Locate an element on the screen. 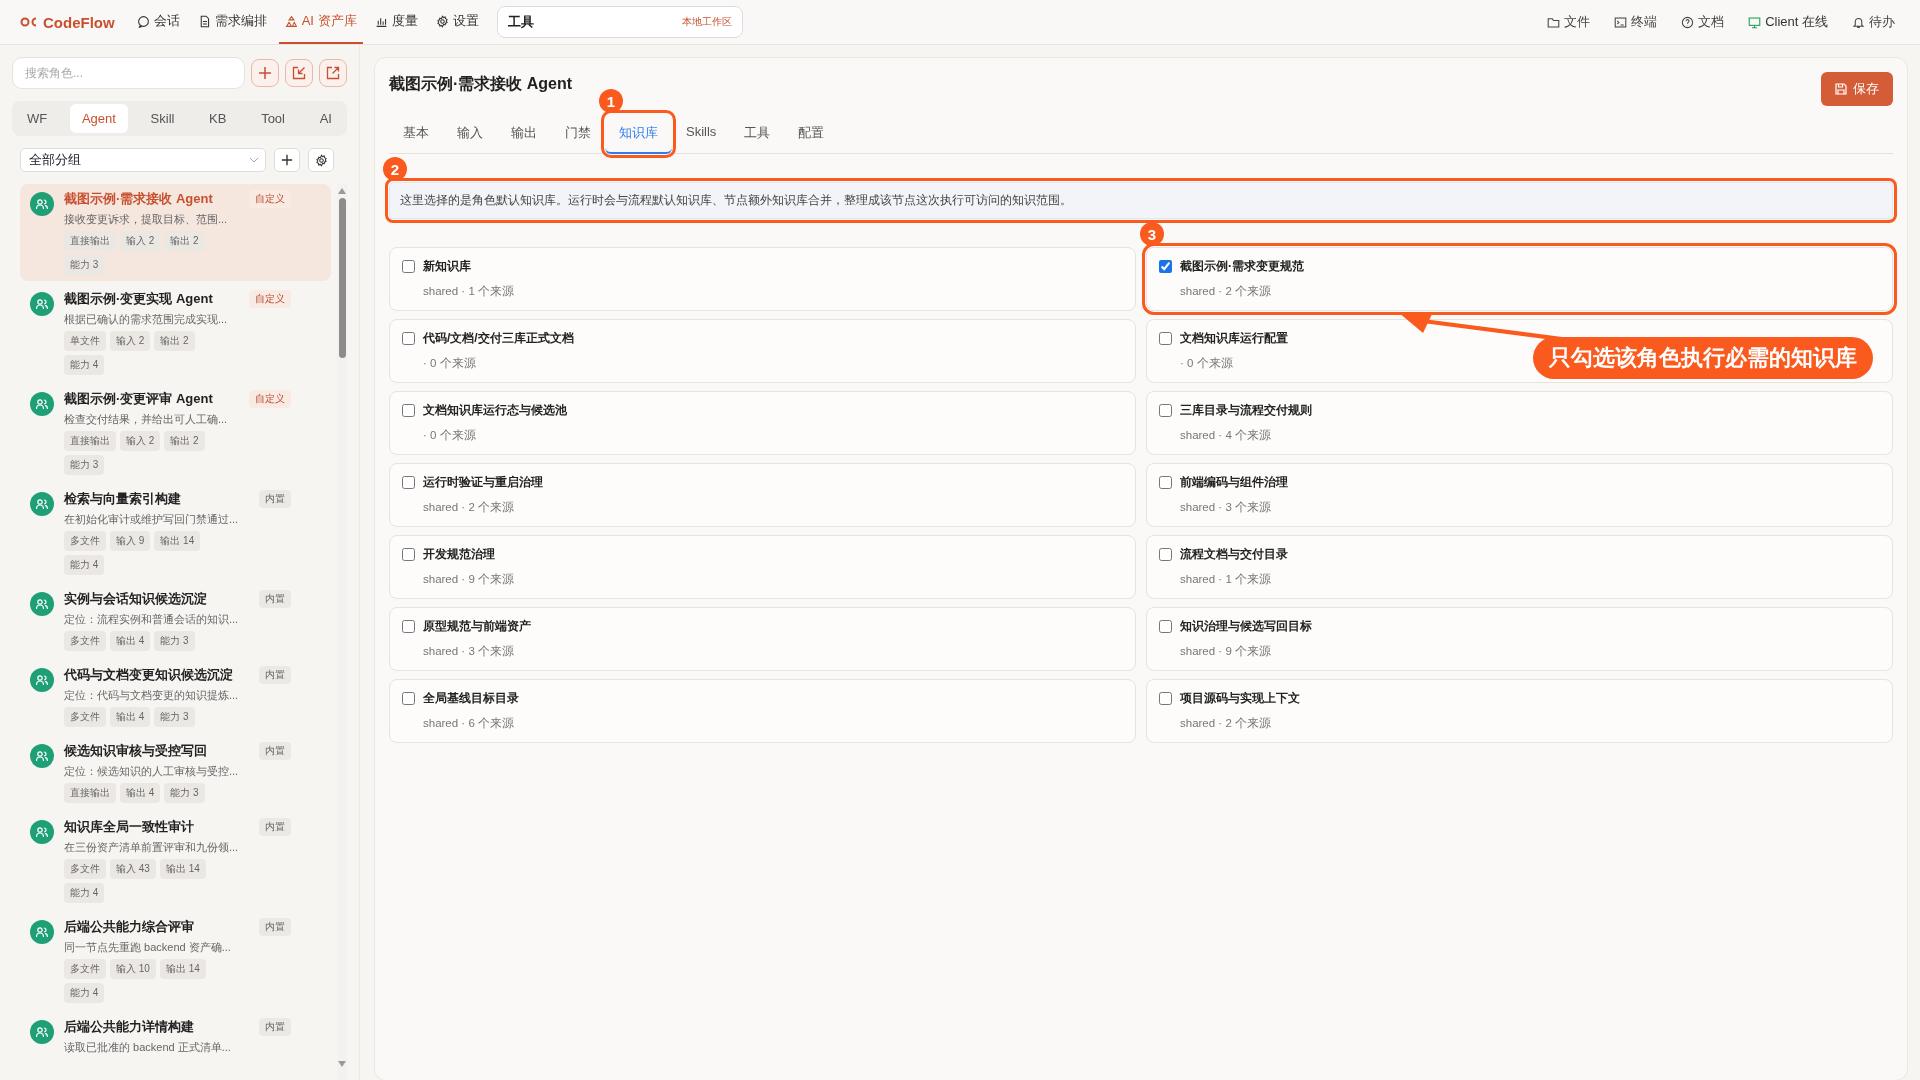 The height and width of the screenshot is (1080, 1920). tag: 能力 4 is located at coordinates (84, 365).